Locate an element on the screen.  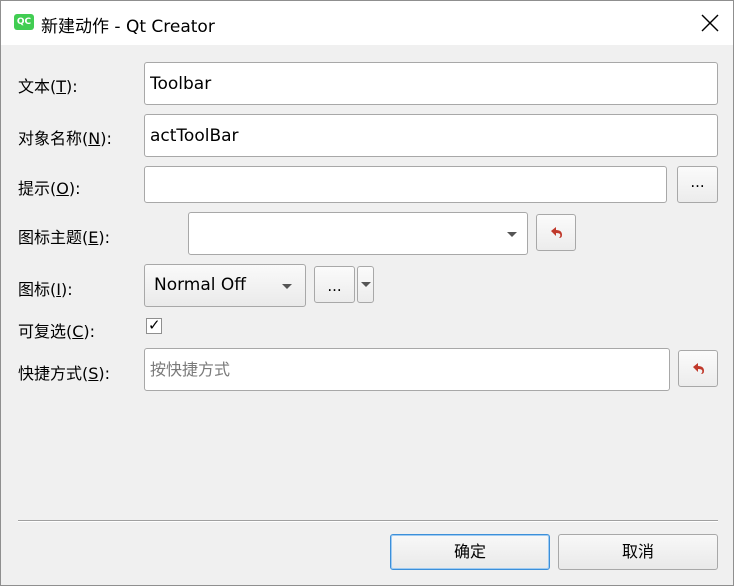
icon-label: 图标(I): is located at coordinates (45, 289).